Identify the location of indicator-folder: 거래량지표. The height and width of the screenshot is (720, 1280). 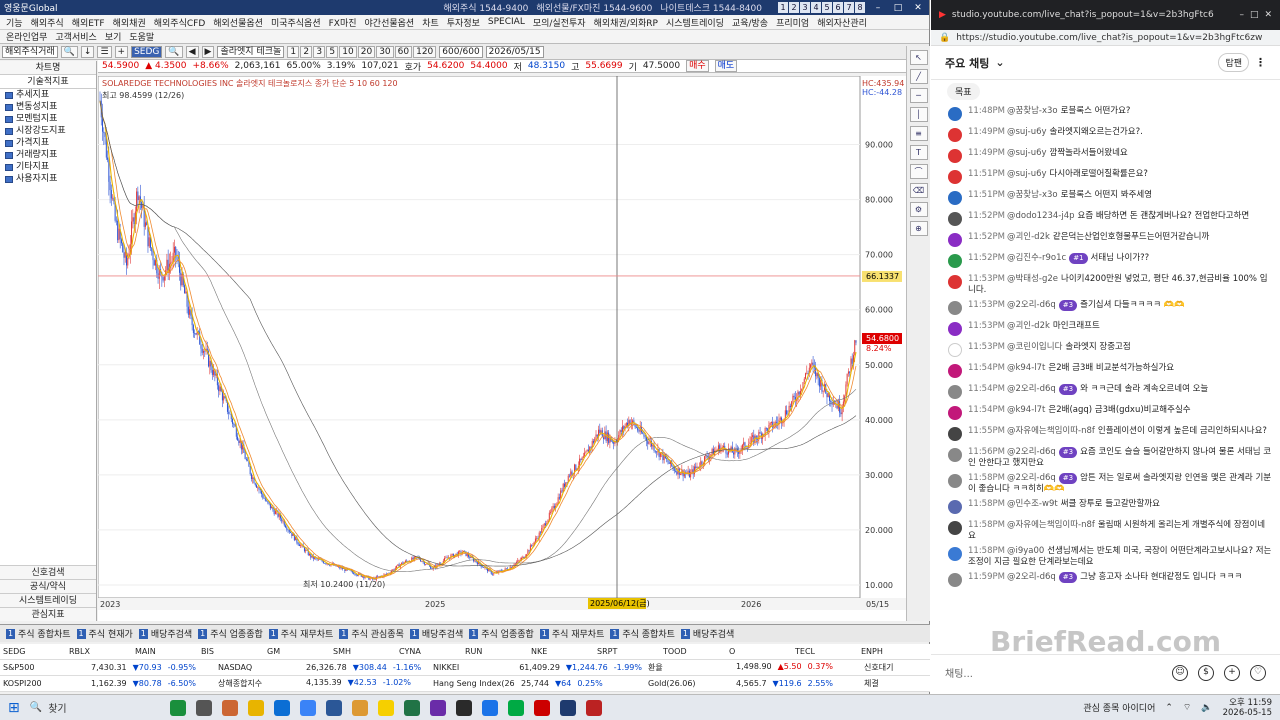
(48, 155).